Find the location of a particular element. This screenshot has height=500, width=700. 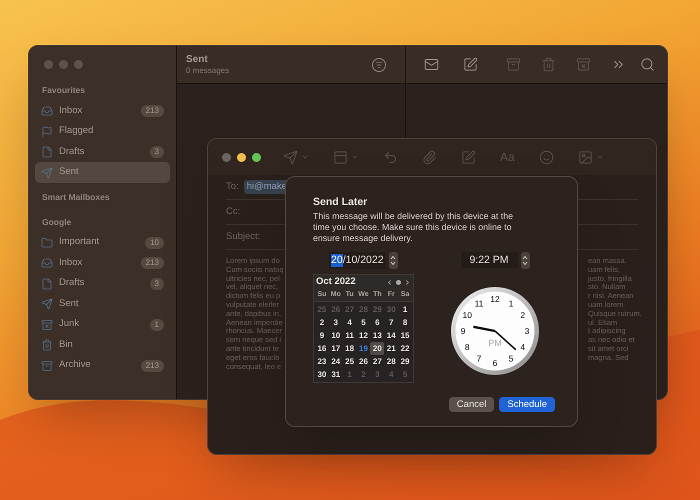

photo-icon is located at coordinates (585, 157).